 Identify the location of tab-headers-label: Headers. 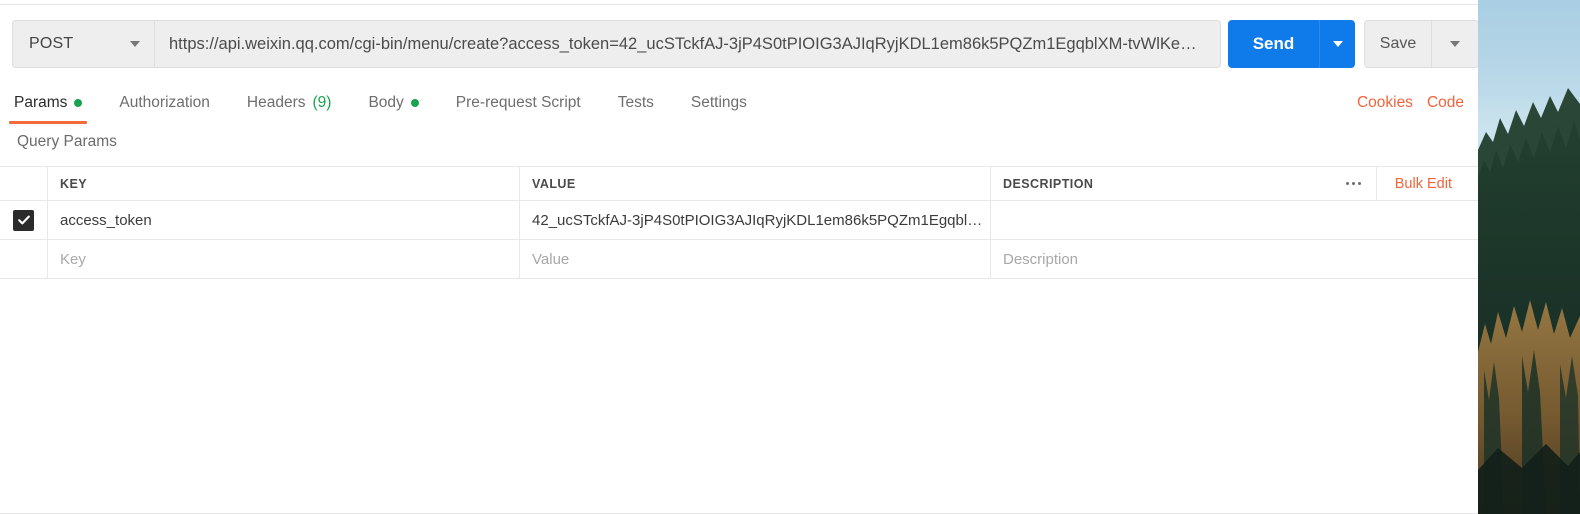
(276, 102).